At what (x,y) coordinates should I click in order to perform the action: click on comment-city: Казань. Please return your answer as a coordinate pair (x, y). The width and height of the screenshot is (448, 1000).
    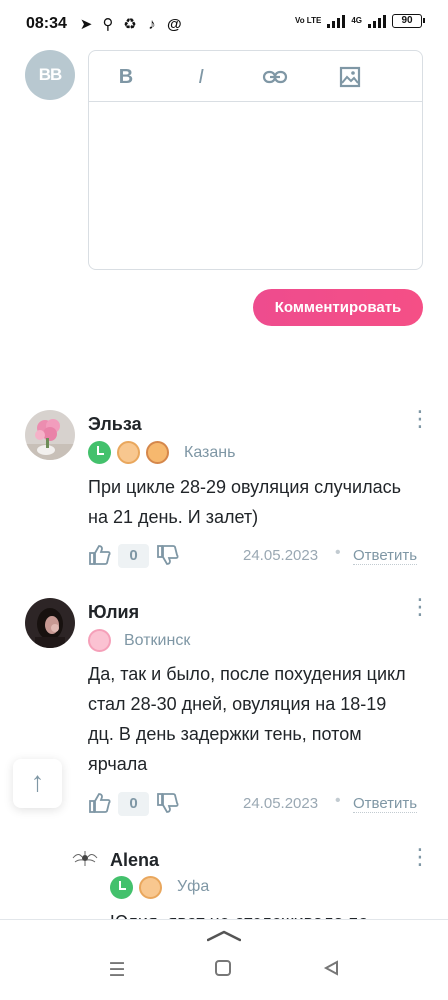
    Looking at the image, I should click on (210, 452).